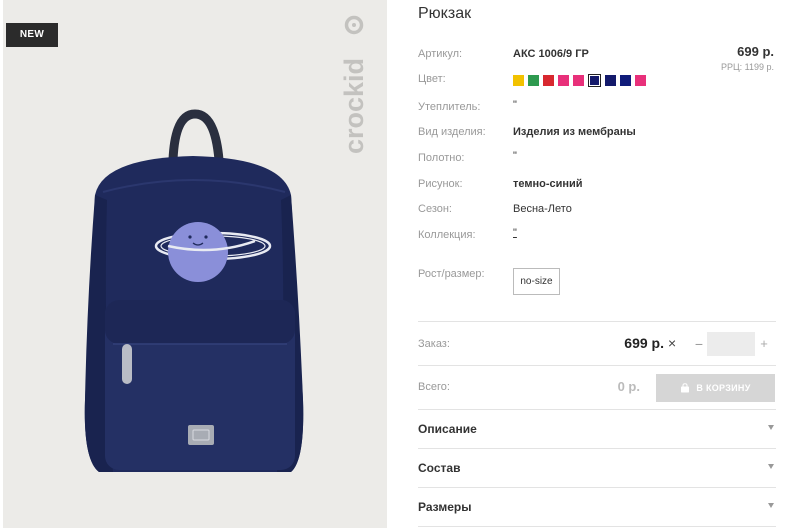  What do you see at coordinates (445, 13) in the screenshot?
I see `product-title: Рюкзак` at bounding box center [445, 13].